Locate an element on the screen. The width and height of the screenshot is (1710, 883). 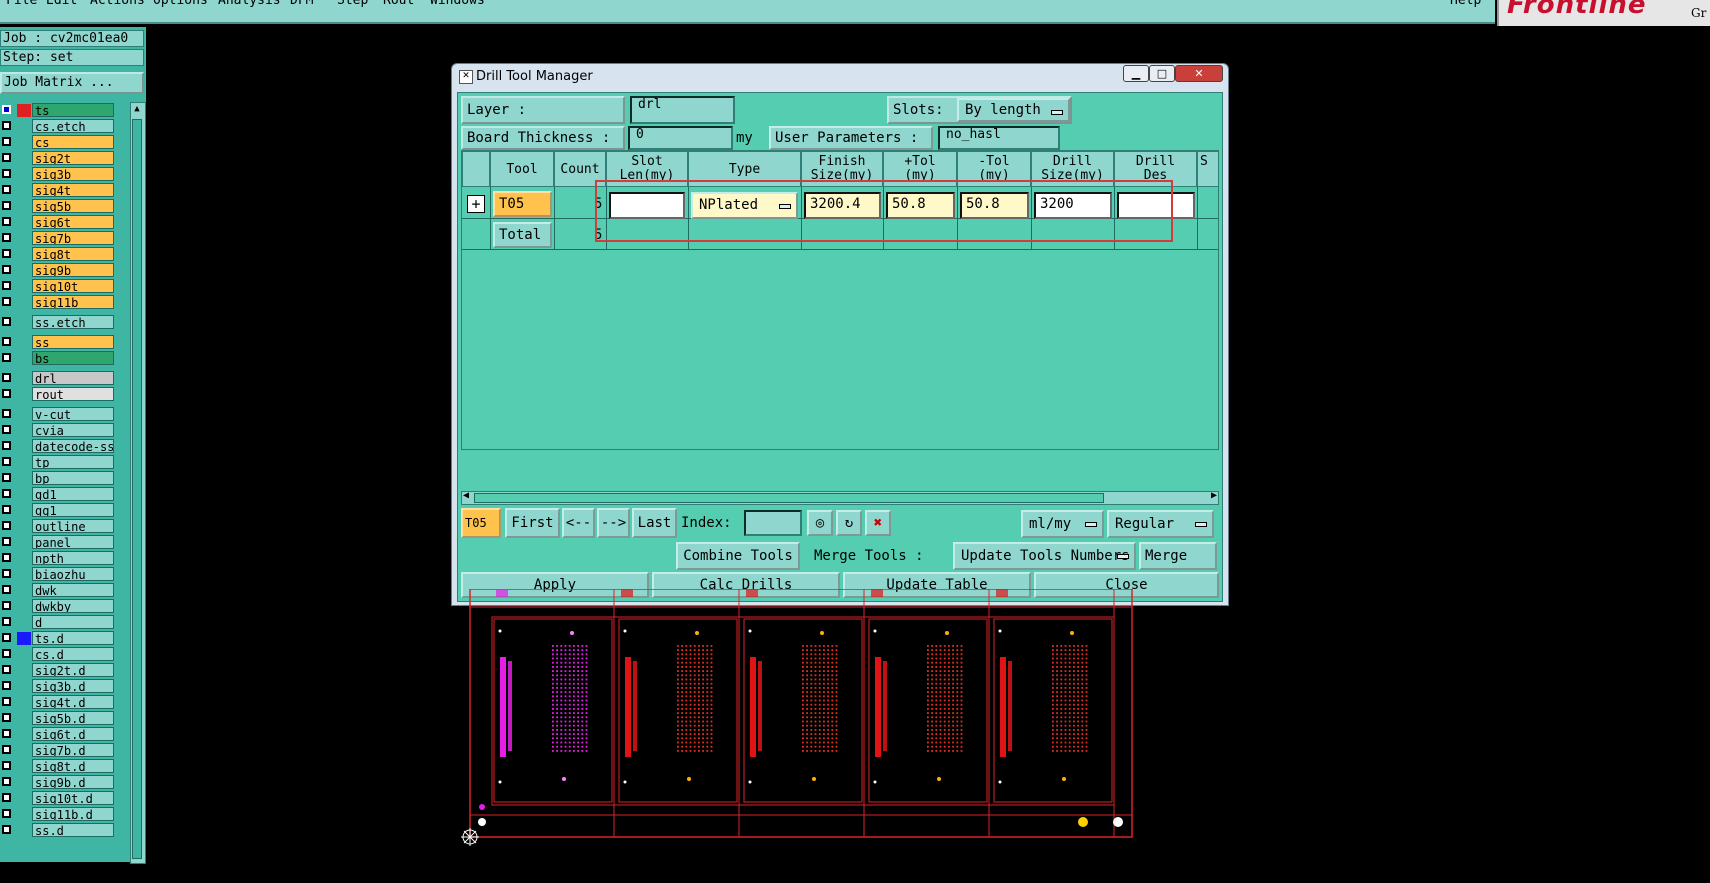
layer-row: npth is located at coordinates (58, 558).